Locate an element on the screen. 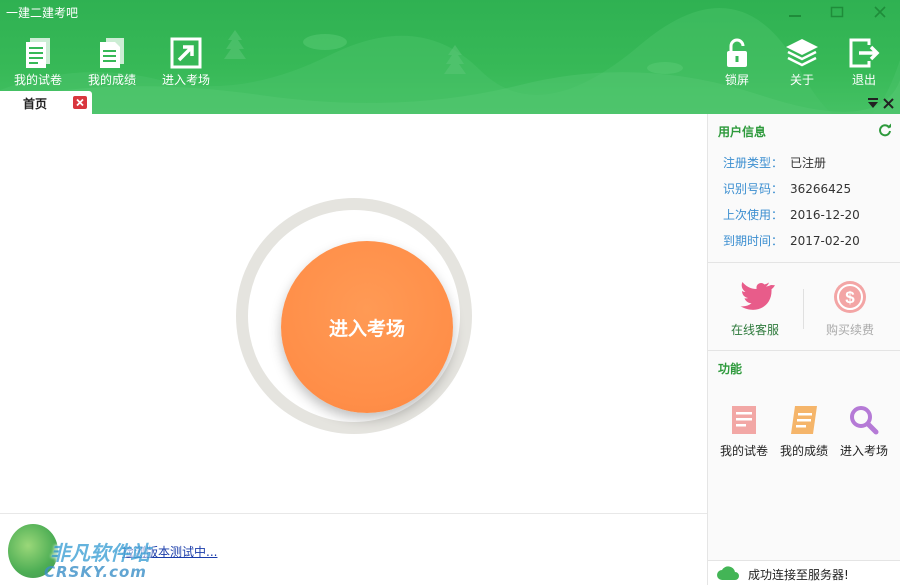 This screenshot has height=585, width=900. cloud-icon is located at coordinates (728, 573).